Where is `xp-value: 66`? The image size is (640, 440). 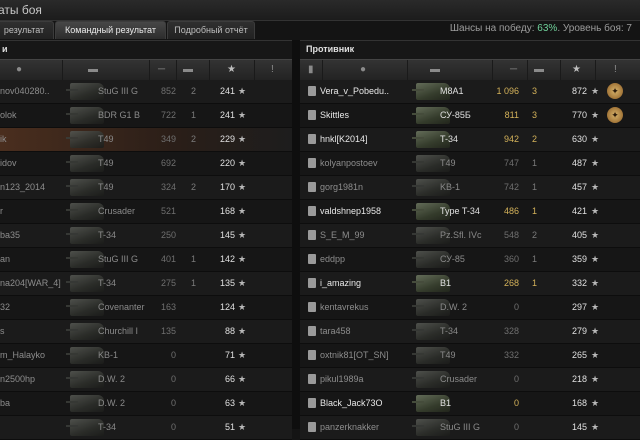
xp-value: 66 is located at coordinates (229, 379).